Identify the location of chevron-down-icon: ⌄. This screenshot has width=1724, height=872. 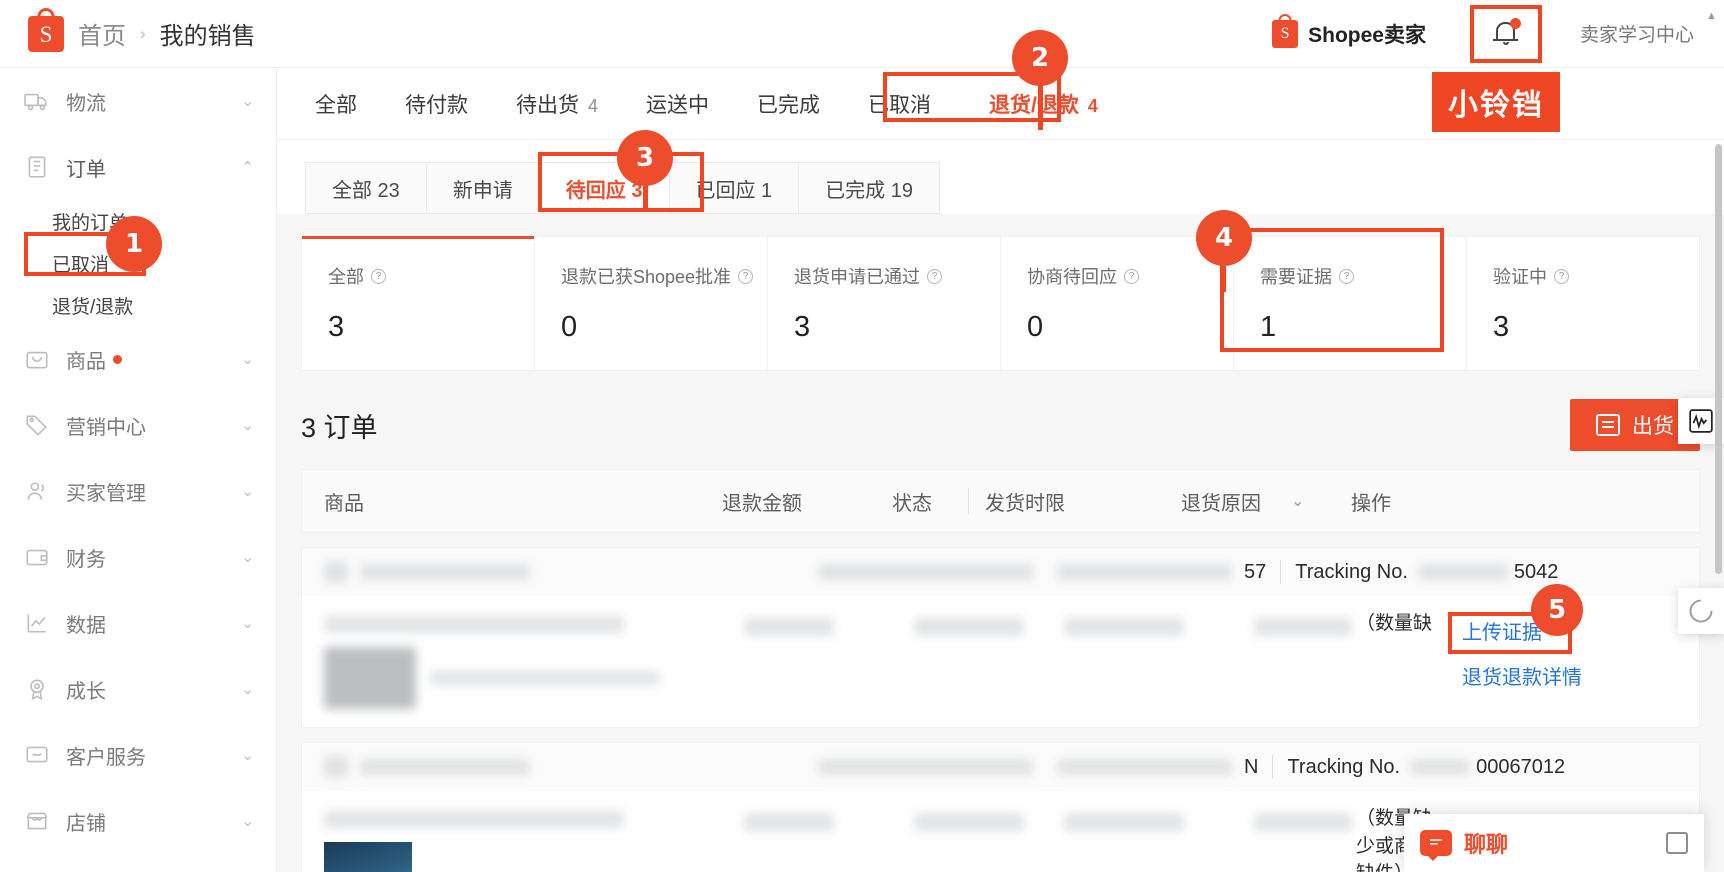
(247, 359).